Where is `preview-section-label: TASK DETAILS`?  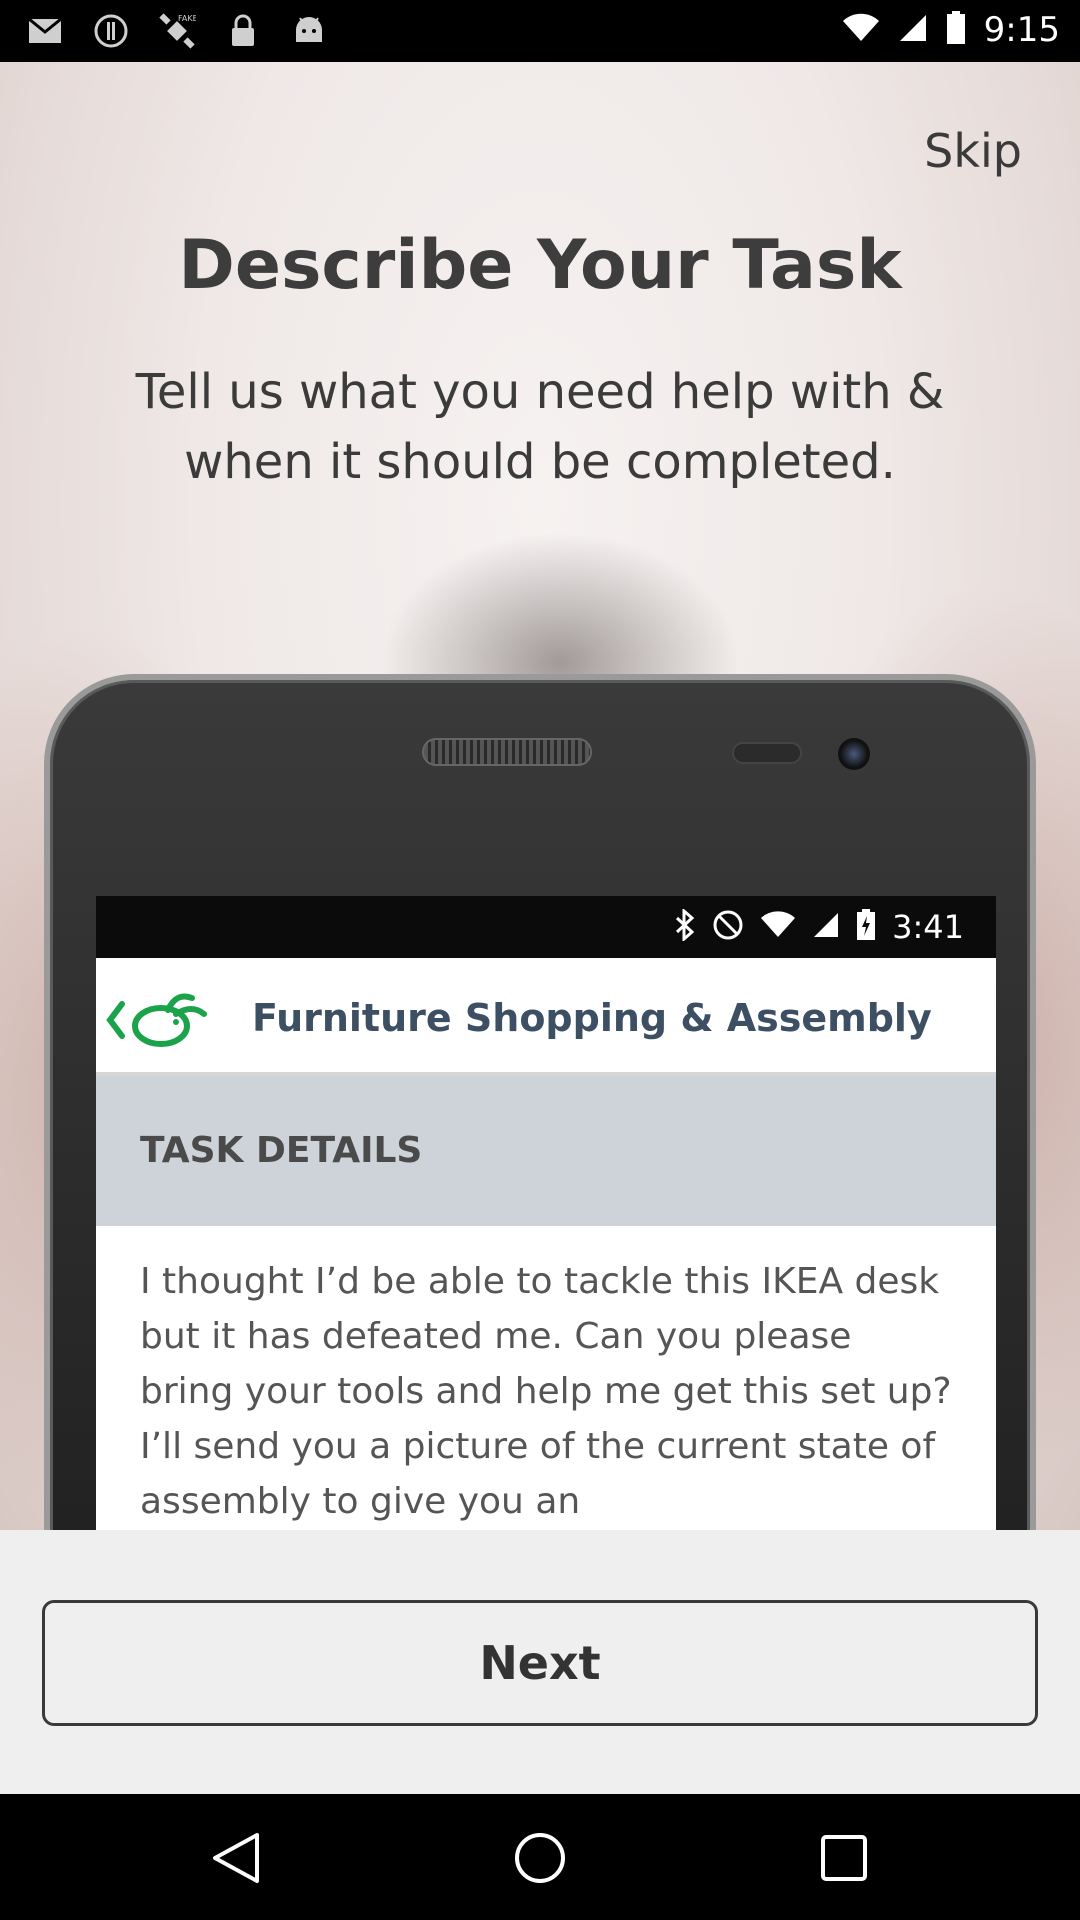
preview-section-label: TASK DETAILS is located at coordinates (281, 1150).